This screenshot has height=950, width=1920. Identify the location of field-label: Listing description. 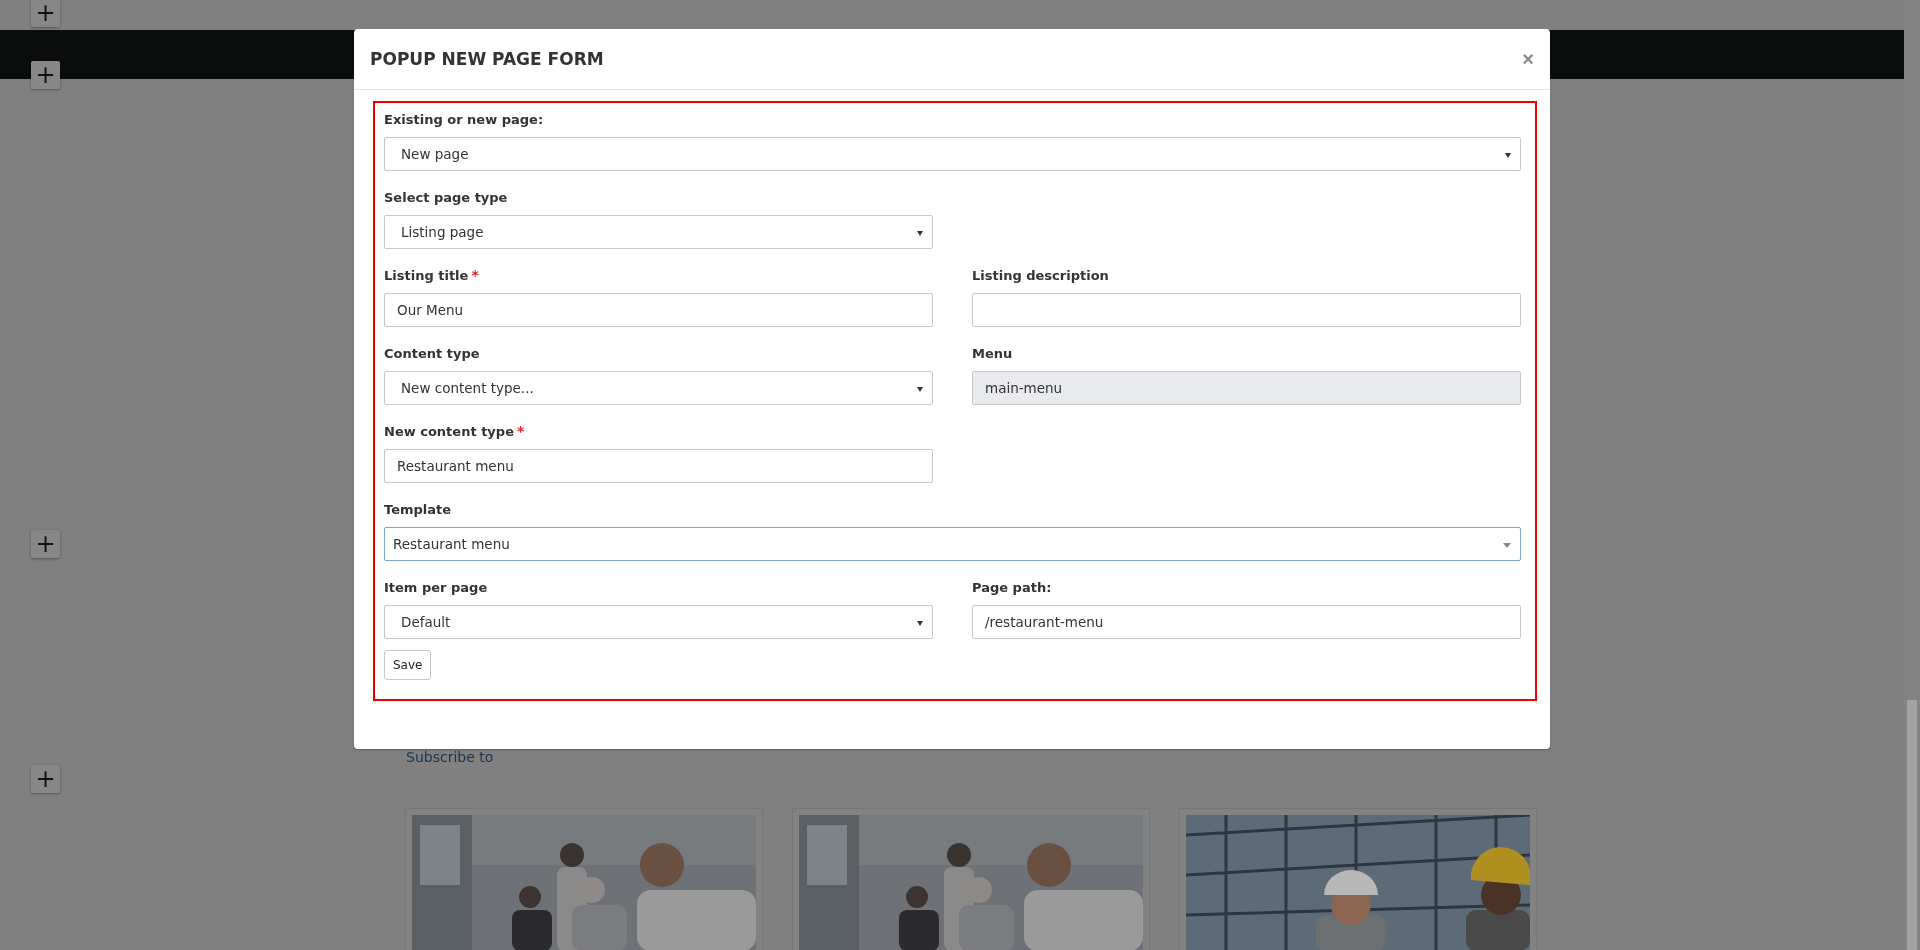
(1040, 275).